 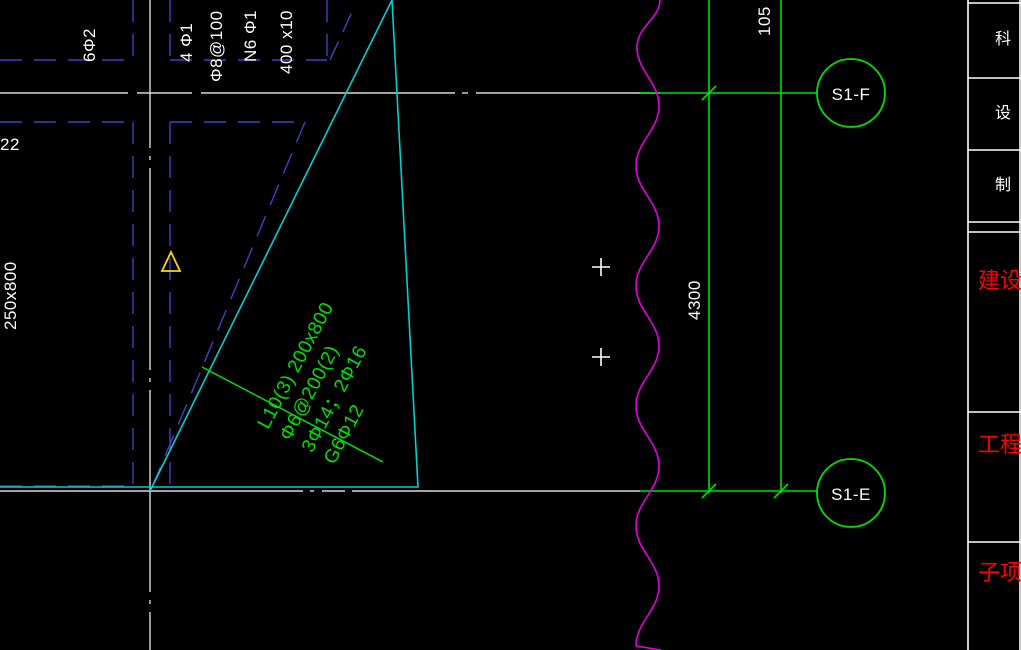 What do you see at coordinates (313, 383) in the screenshot?
I see `beam-callout-group: L10(3) 200x800 Φ6@200(2) 3Φ14；2Φ16 G6Φ12` at bounding box center [313, 383].